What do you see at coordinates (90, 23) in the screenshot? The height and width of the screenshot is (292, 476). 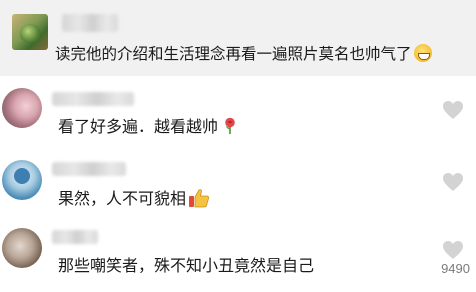 I see `post-author-name-blurred` at bounding box center [90, 23].